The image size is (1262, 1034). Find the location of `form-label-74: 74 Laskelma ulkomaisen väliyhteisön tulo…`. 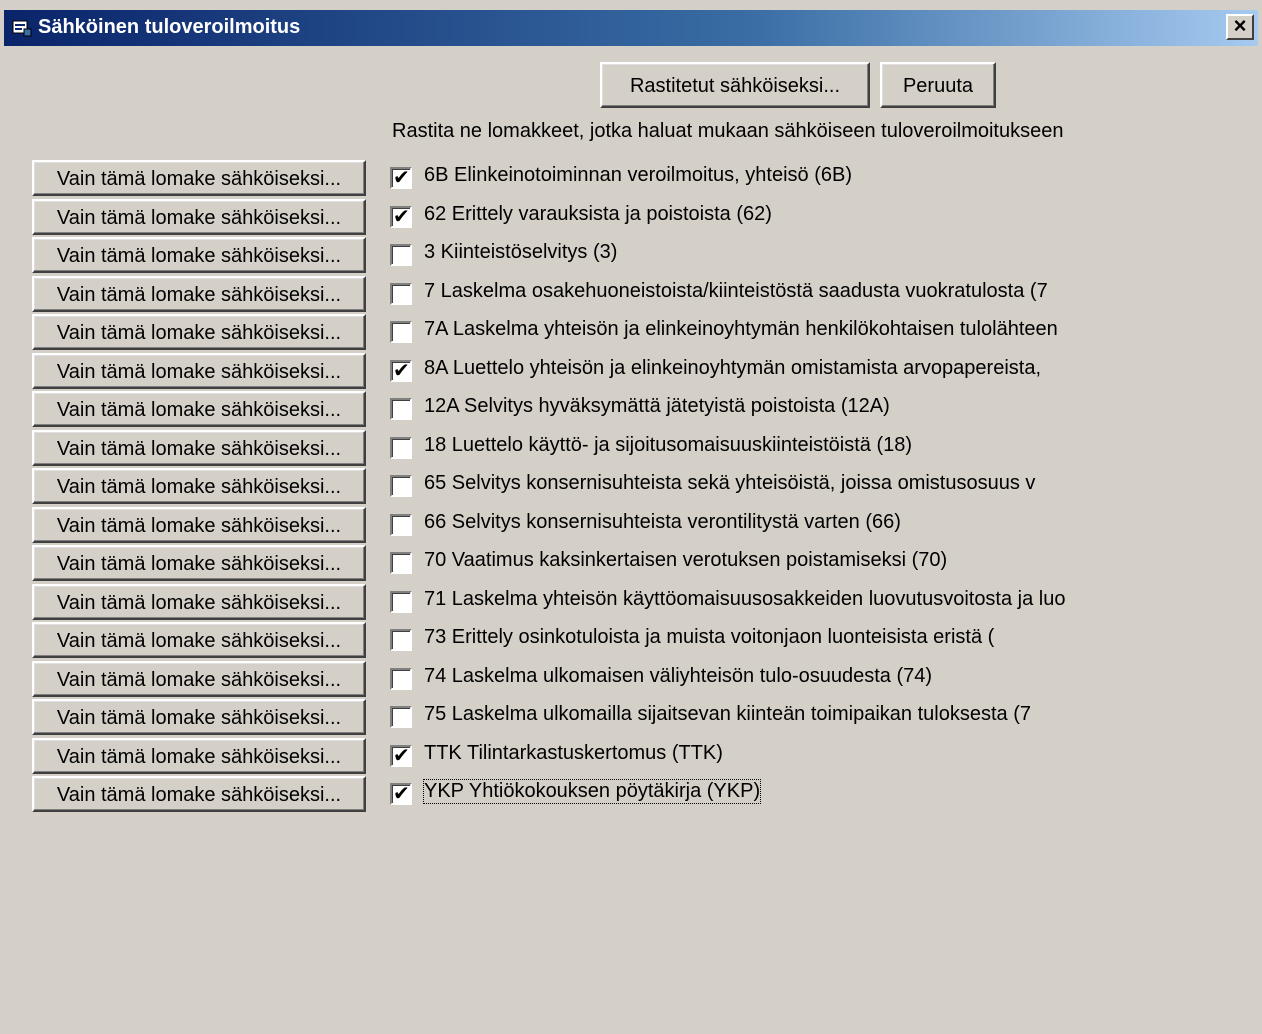

form-label-74: 74 Laskelma ulkomaisen väliyhteisön tulo… is located at coordinates (678, 676).